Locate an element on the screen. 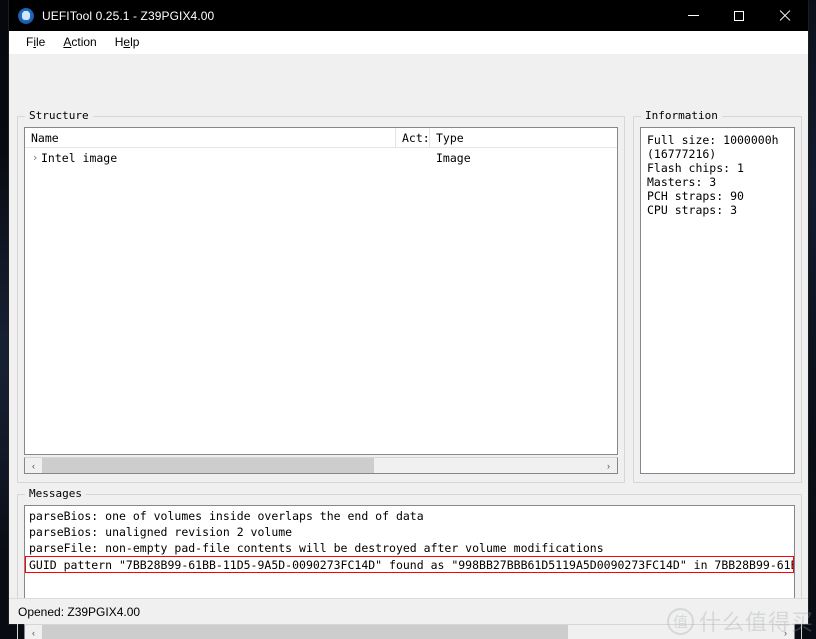  gear-icon is located at coordinates (26, 15).